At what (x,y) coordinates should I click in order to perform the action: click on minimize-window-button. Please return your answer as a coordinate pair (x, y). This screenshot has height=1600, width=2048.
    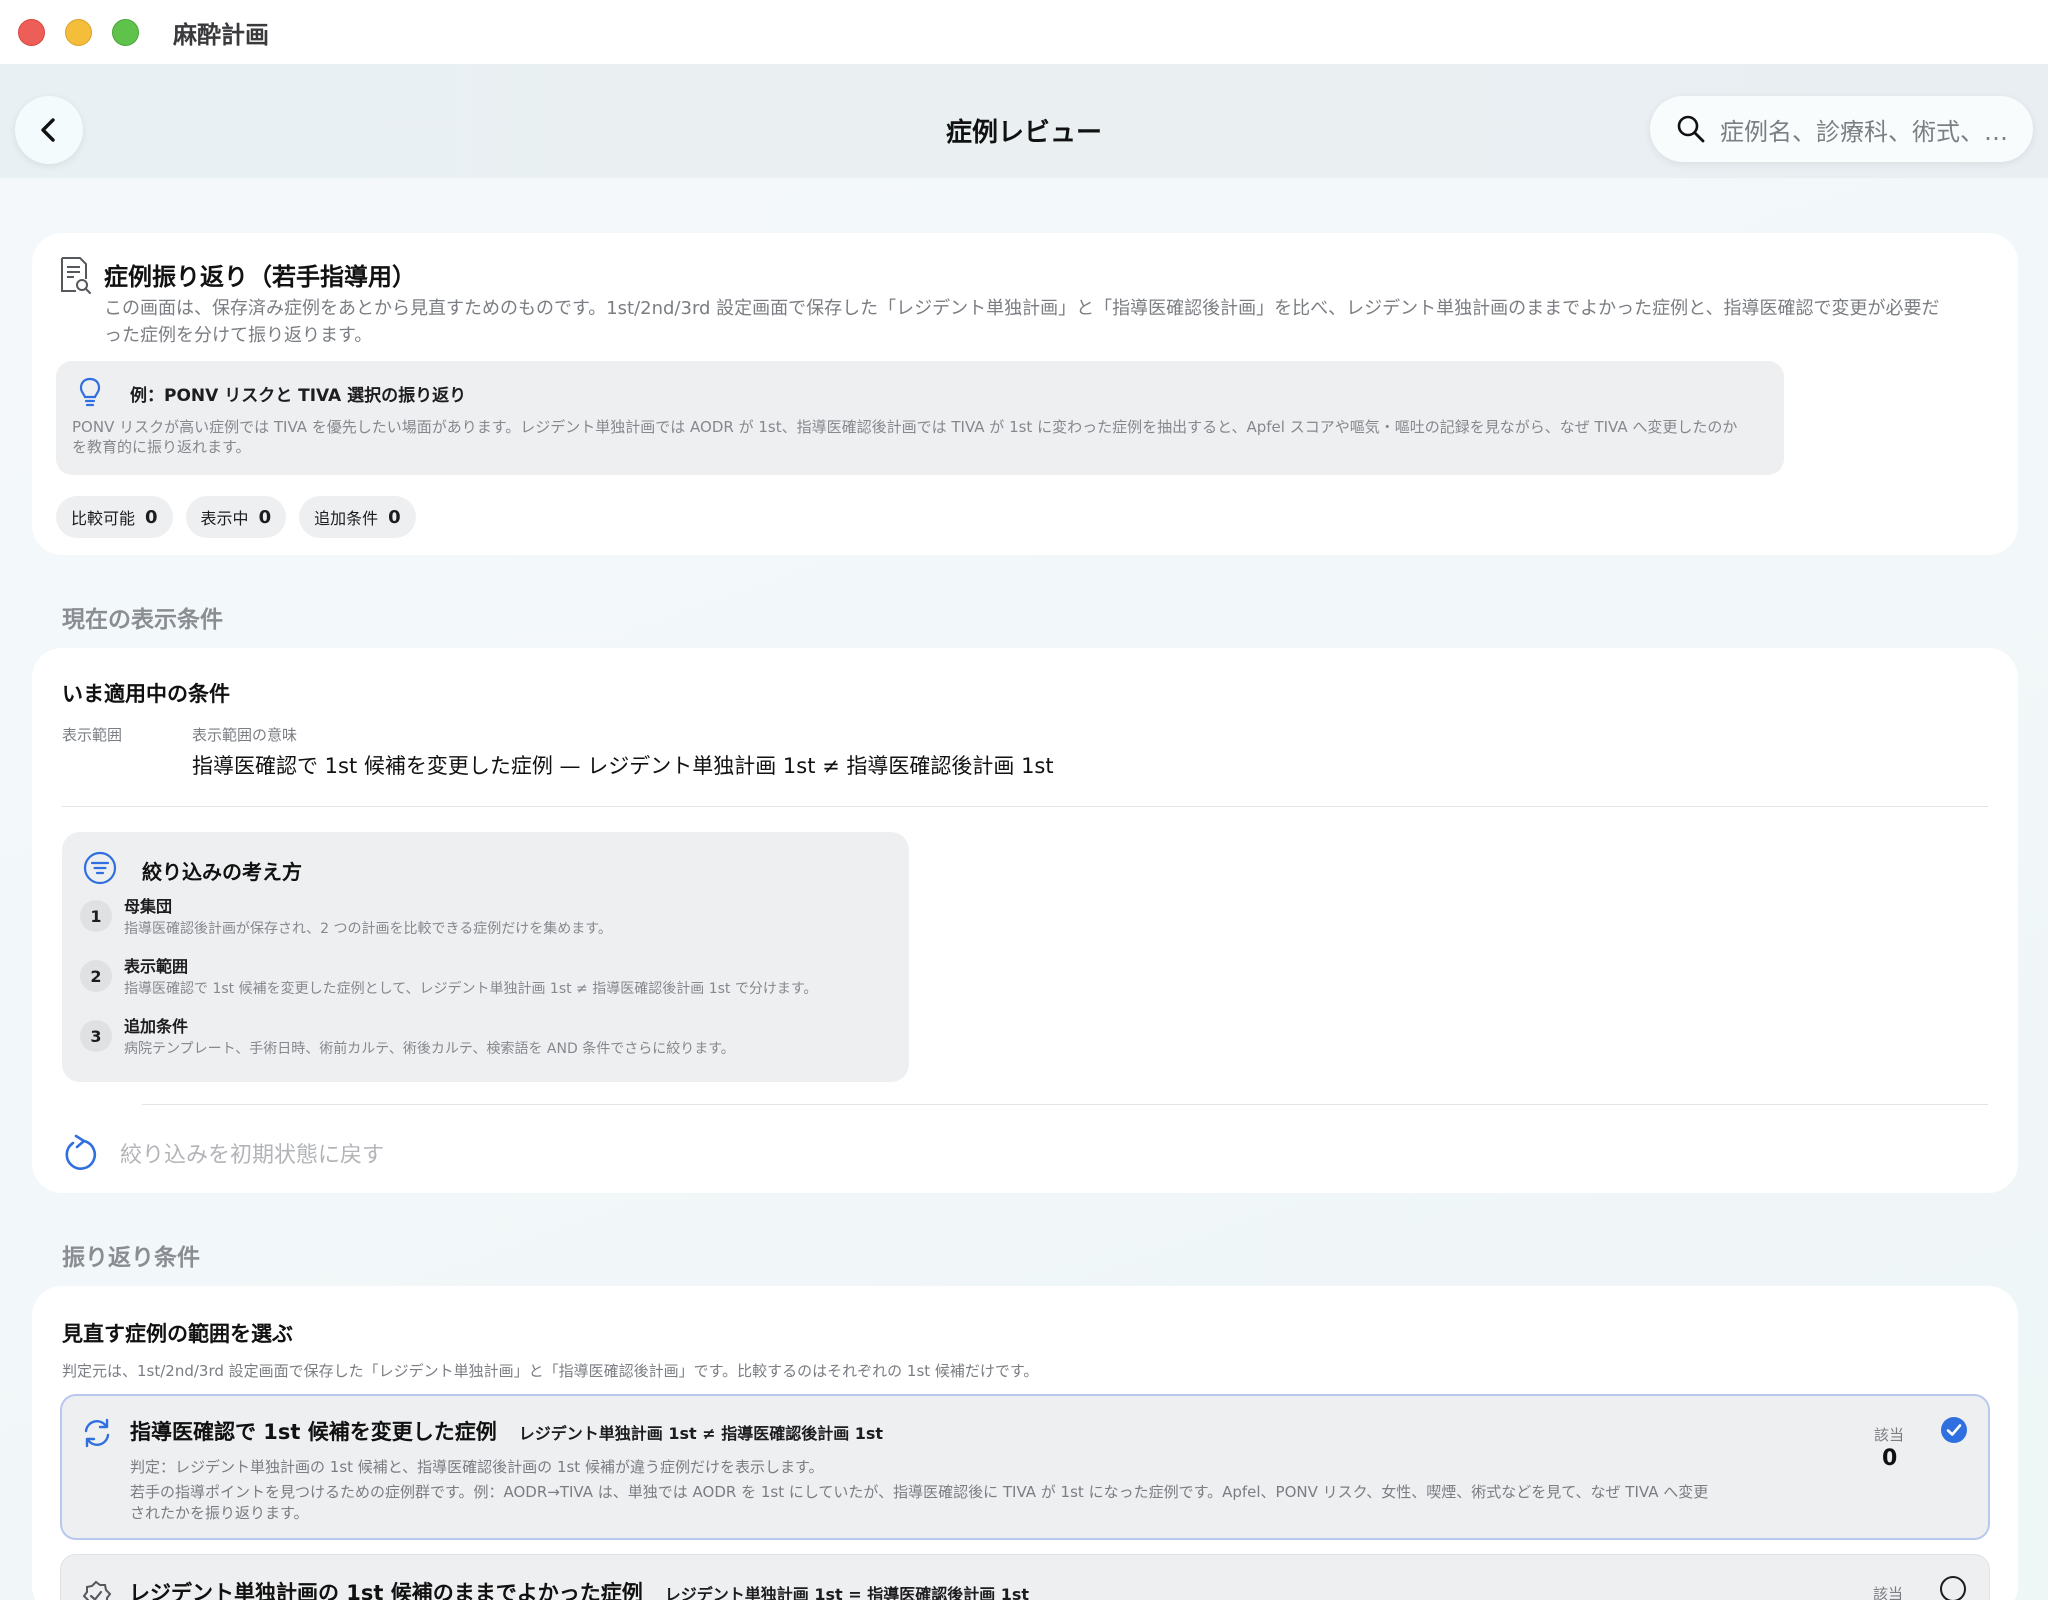
    Looking at the image, I should click on (78, 32).